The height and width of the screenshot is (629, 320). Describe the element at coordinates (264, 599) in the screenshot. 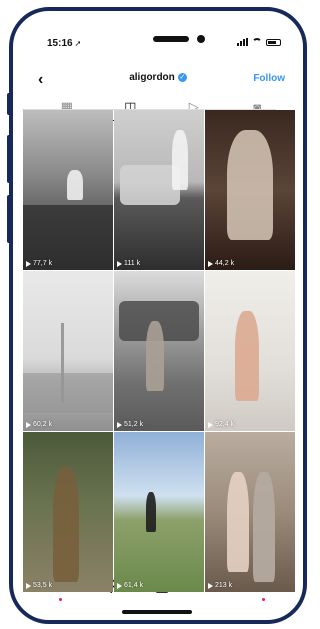

I see `profile-notification-dot` at that location.